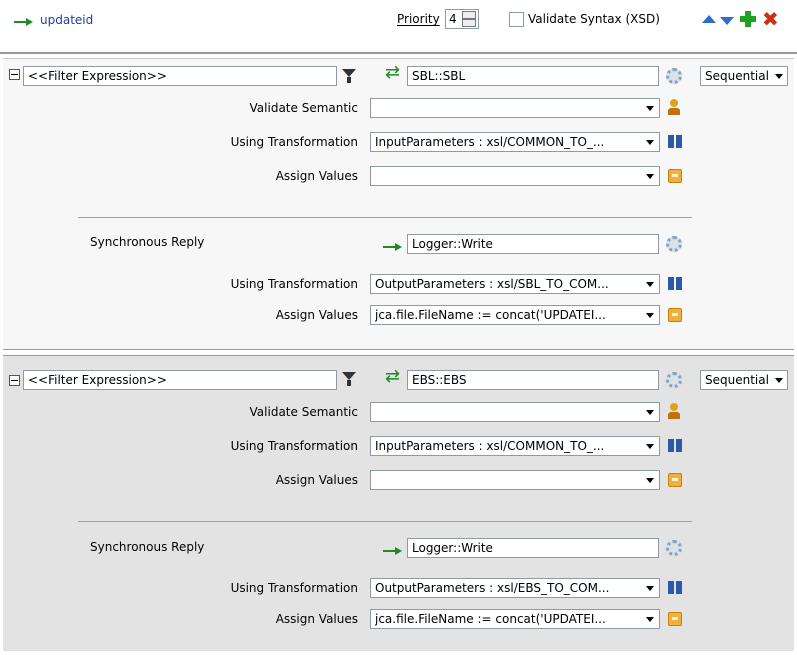 Image resolution: width=797 pixels, height=655 pixels. Describe the element at coordinates (453, 19) in the screenshot. I see `priority-value: 4` at that location.